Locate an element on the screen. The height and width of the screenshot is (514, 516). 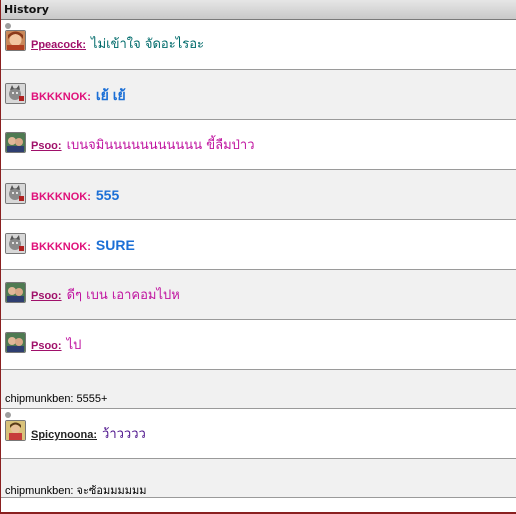
list-item: chipmunkben: จะซ้อมมมมมม is located at coordinates (258, 478).